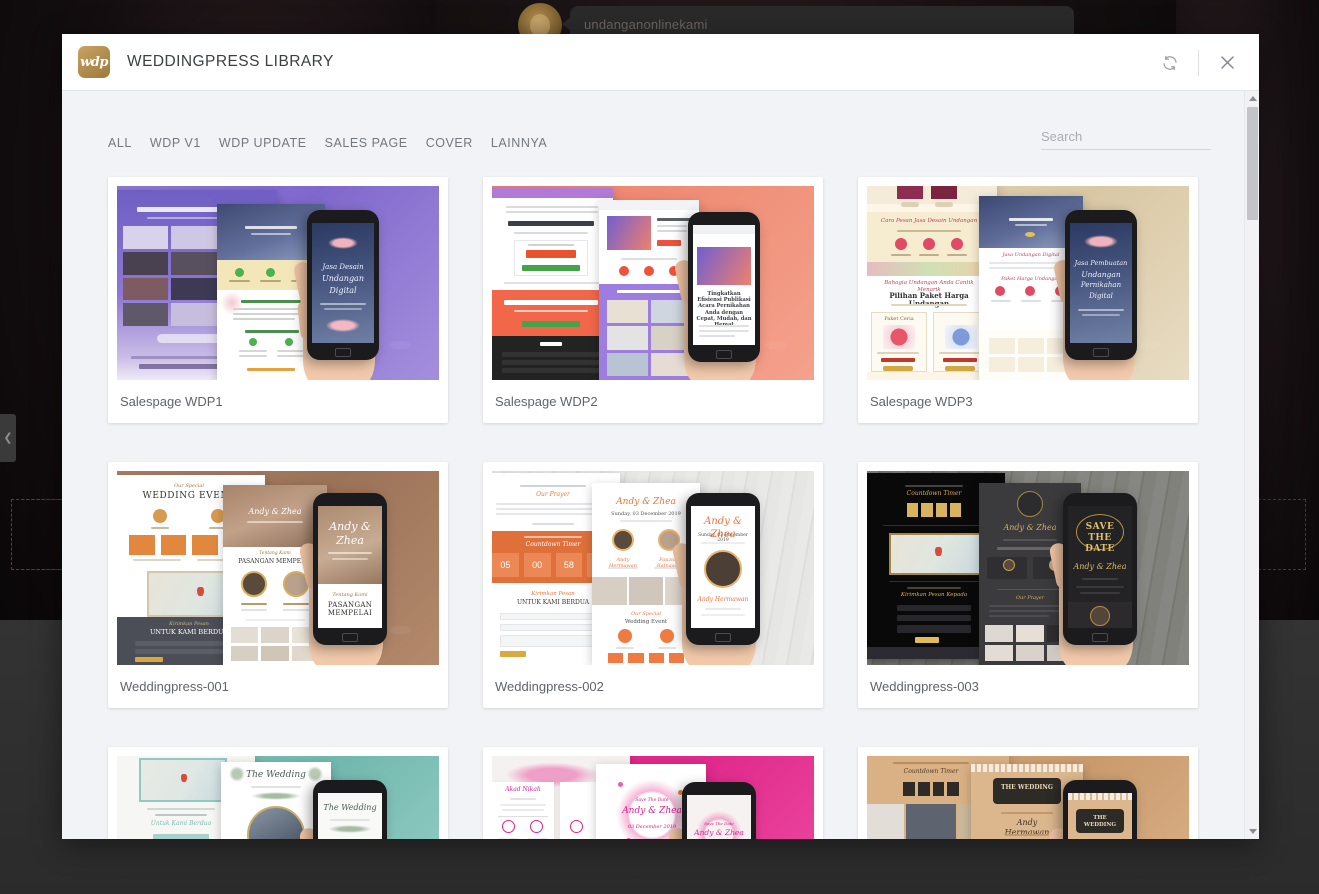 The height and width of the screenshot is (894, 1319). I want to click on scroll-down-button, so click(1252, 831).